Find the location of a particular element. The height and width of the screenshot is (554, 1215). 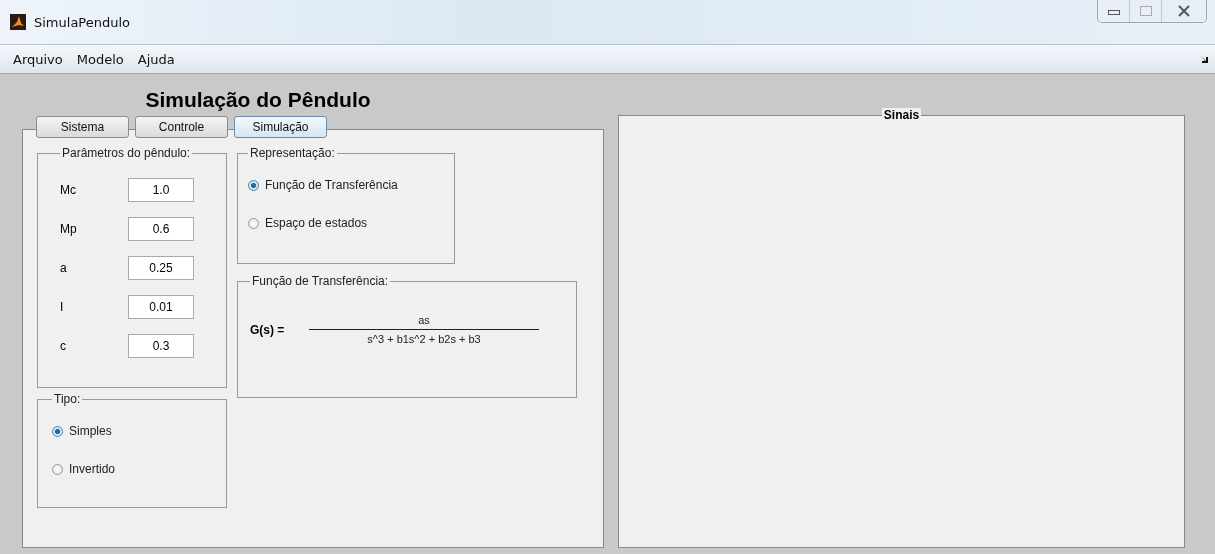

denominator: s^3 + b1s^2 + b2s + b3 is located at coordinates (424, 339).